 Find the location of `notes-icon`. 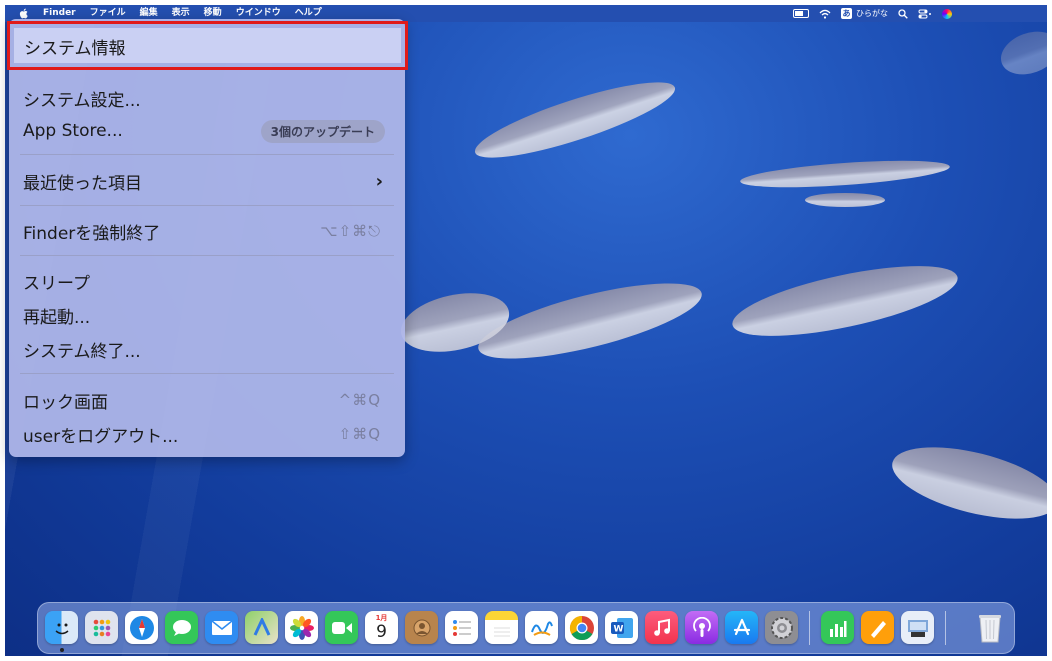

notes-icon is located at coordinates (501, 627).